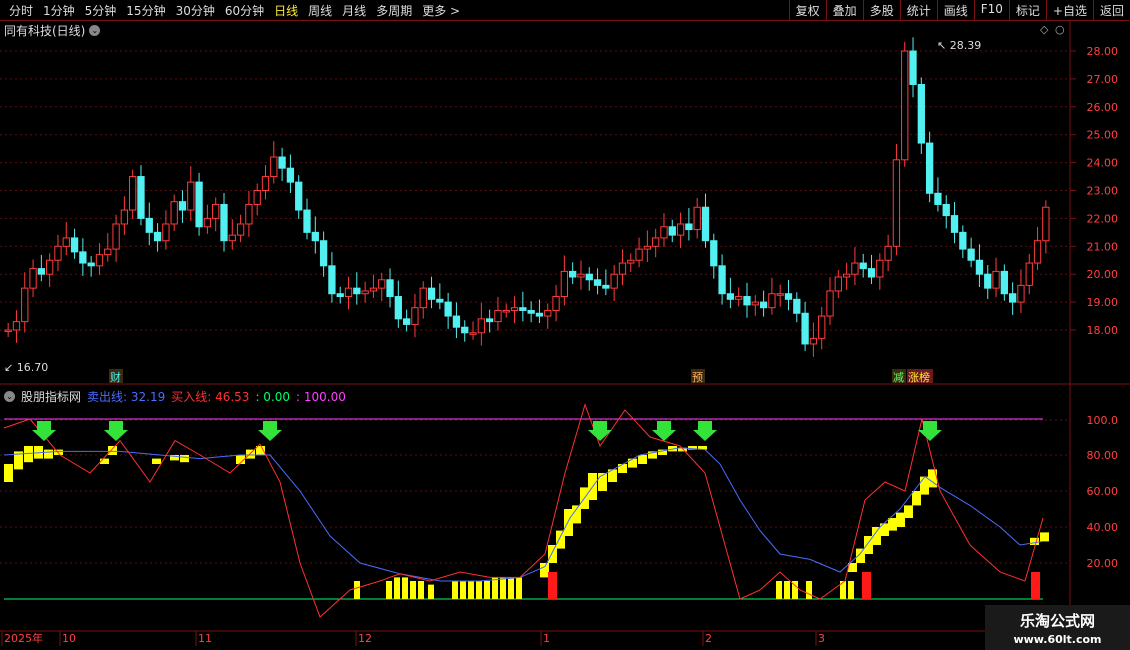  What do you see at coordinates (1103, 302) in the screenshot?
I see `price-tick-label: 19.00` at bounding box center [1103, 302].